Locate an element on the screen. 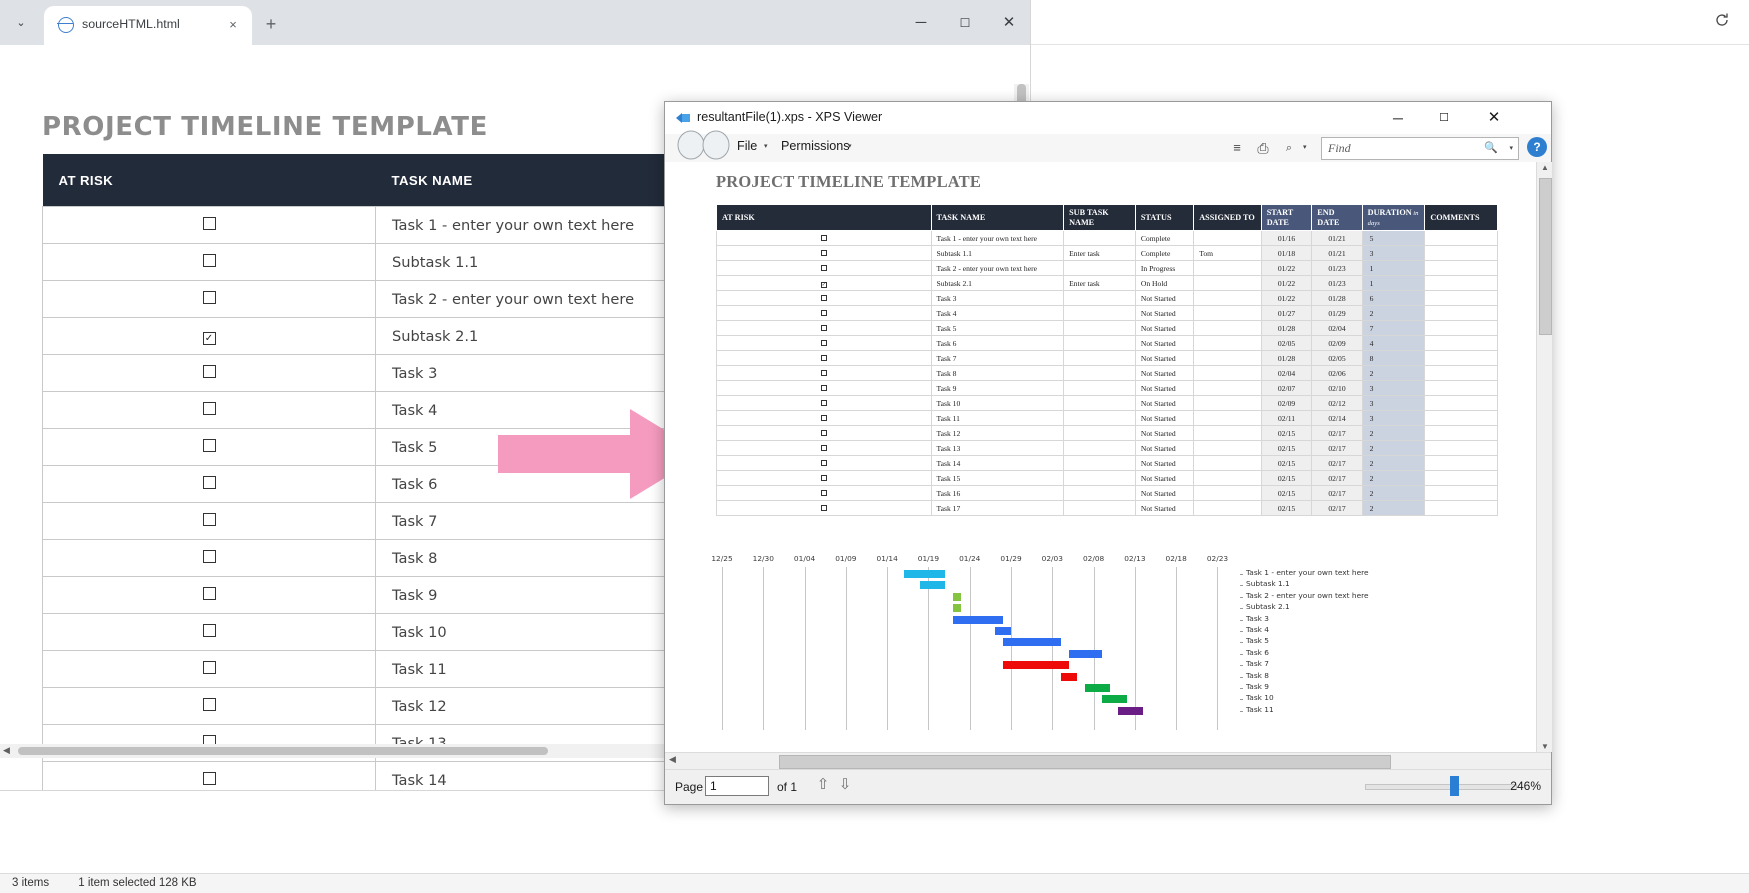  end-date-cell: 02/09 is located at coordinates (1337, 343).